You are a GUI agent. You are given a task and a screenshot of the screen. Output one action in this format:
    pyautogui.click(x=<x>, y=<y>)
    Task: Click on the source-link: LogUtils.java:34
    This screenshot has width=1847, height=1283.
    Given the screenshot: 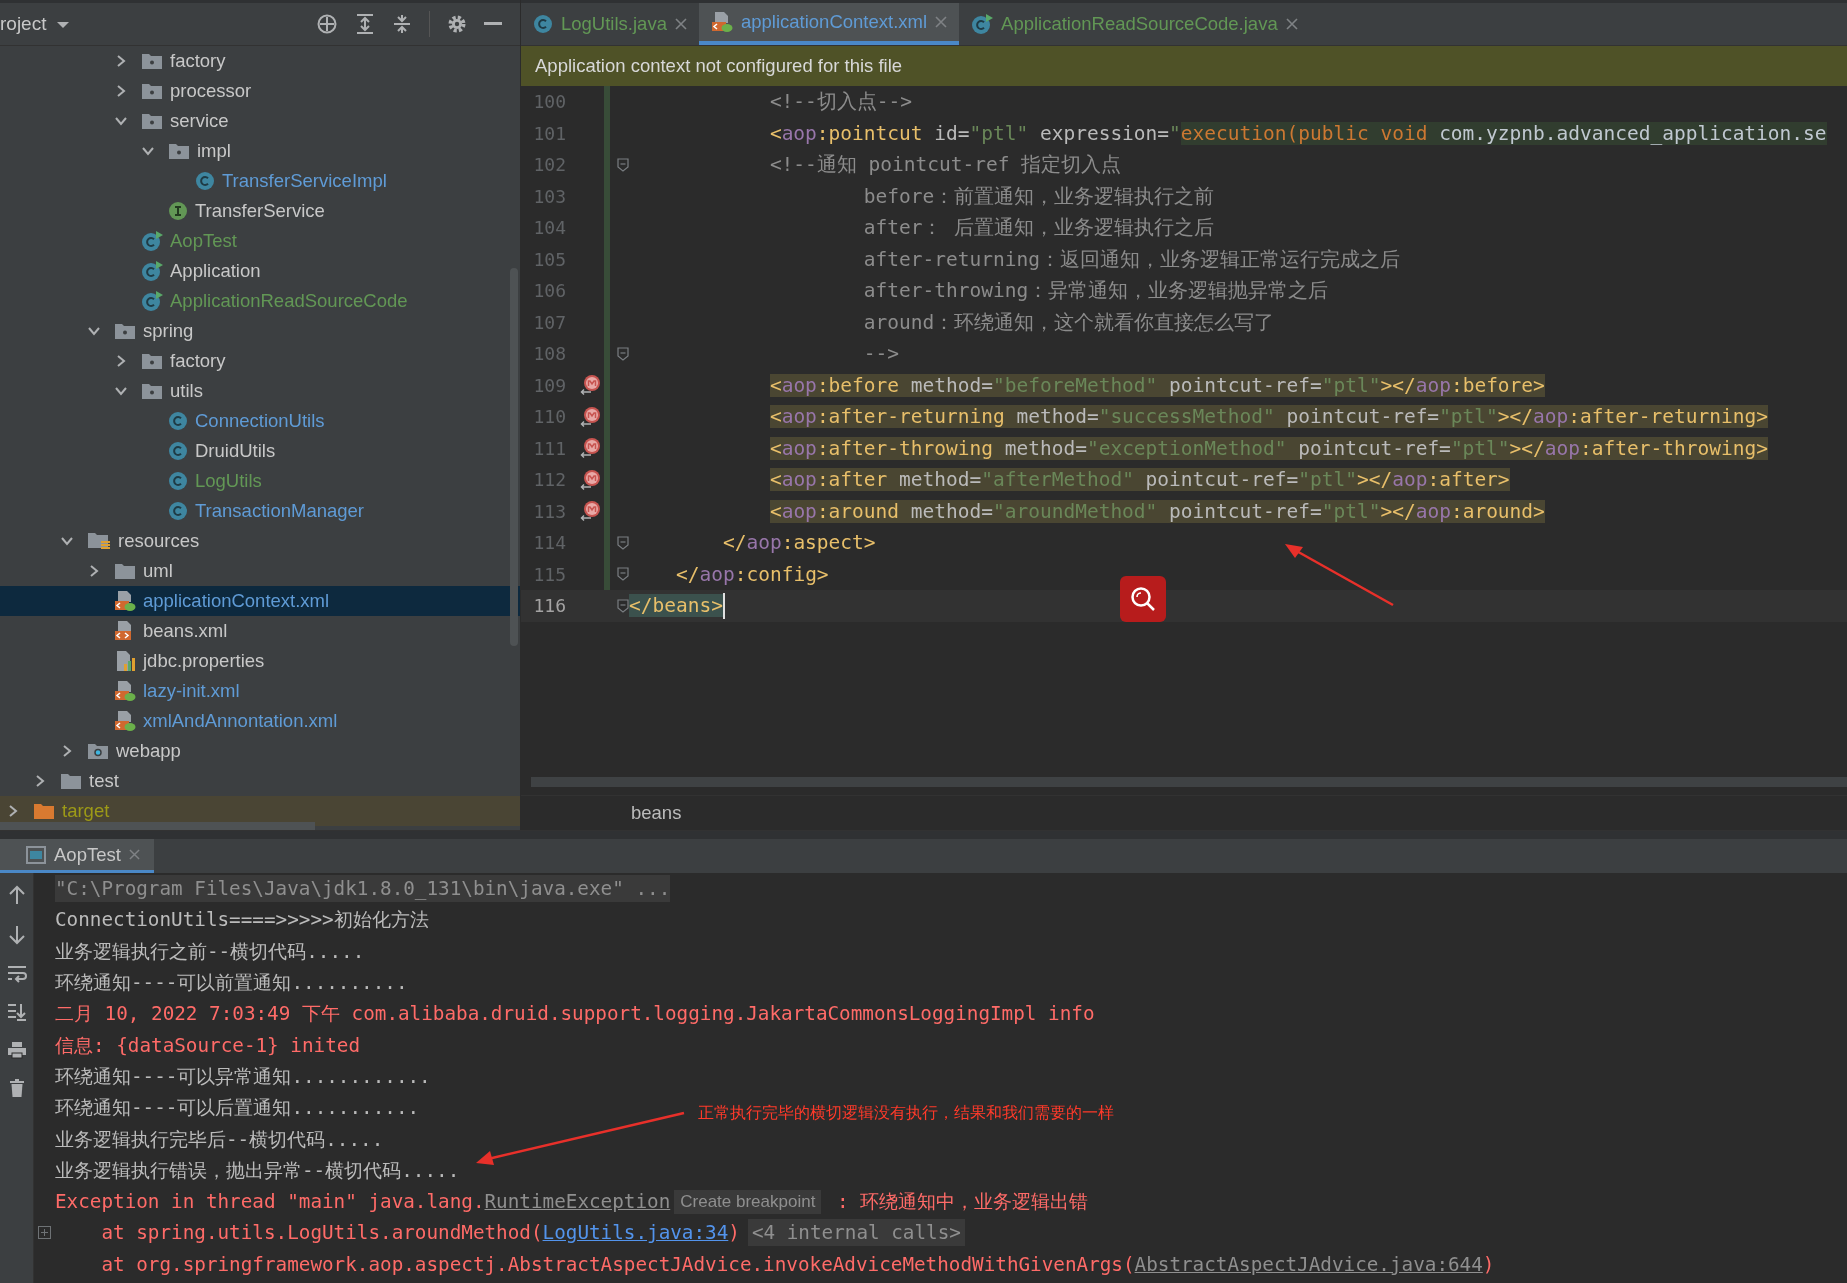 What is the action you would take?
    pyautogui.click(x=635, y=1233)
    